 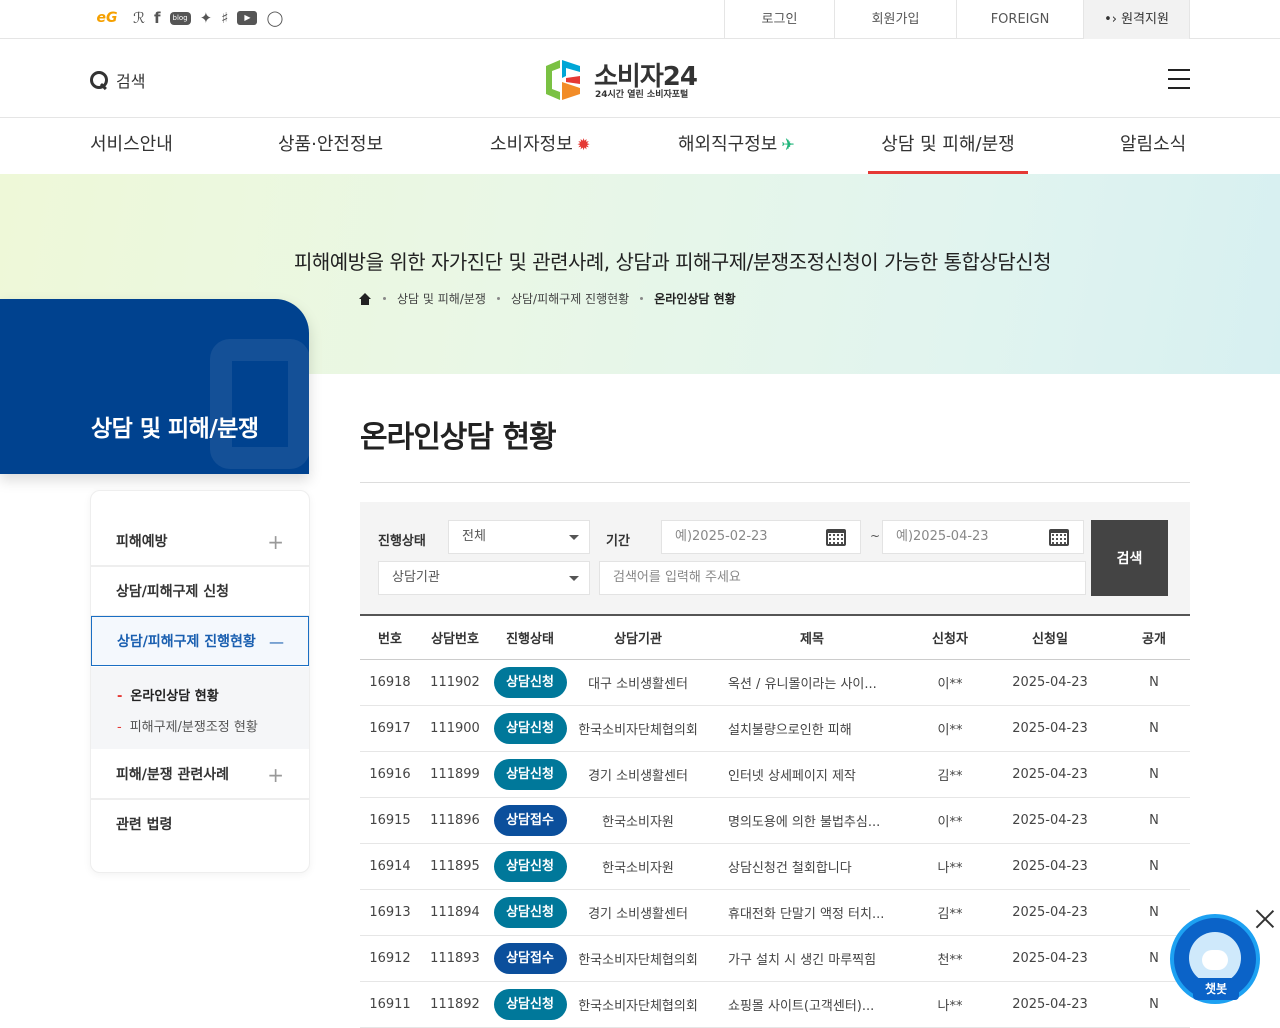 I want to click on cell-applicant: 천**, so click(x=950, y=958).